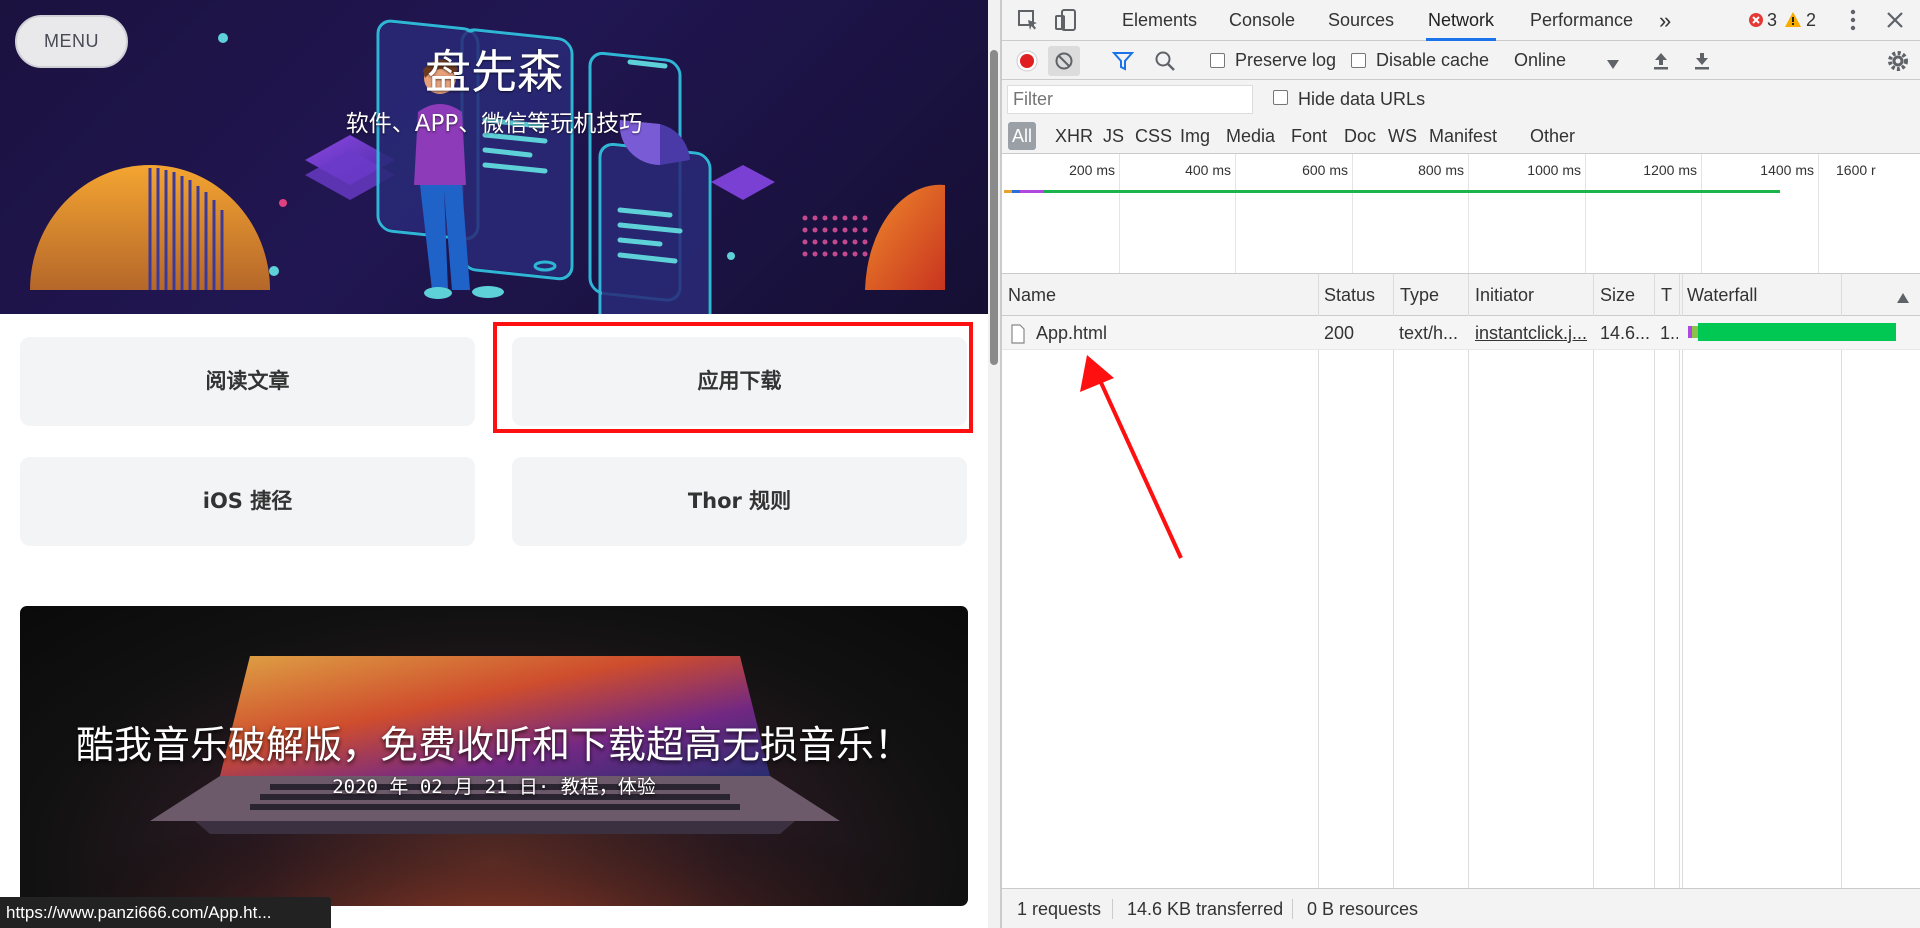  What do you see at coordinates (1153, 136) in the screenshot?
I see `filter-type-css: CSS` at bounding box center [1153, 136].